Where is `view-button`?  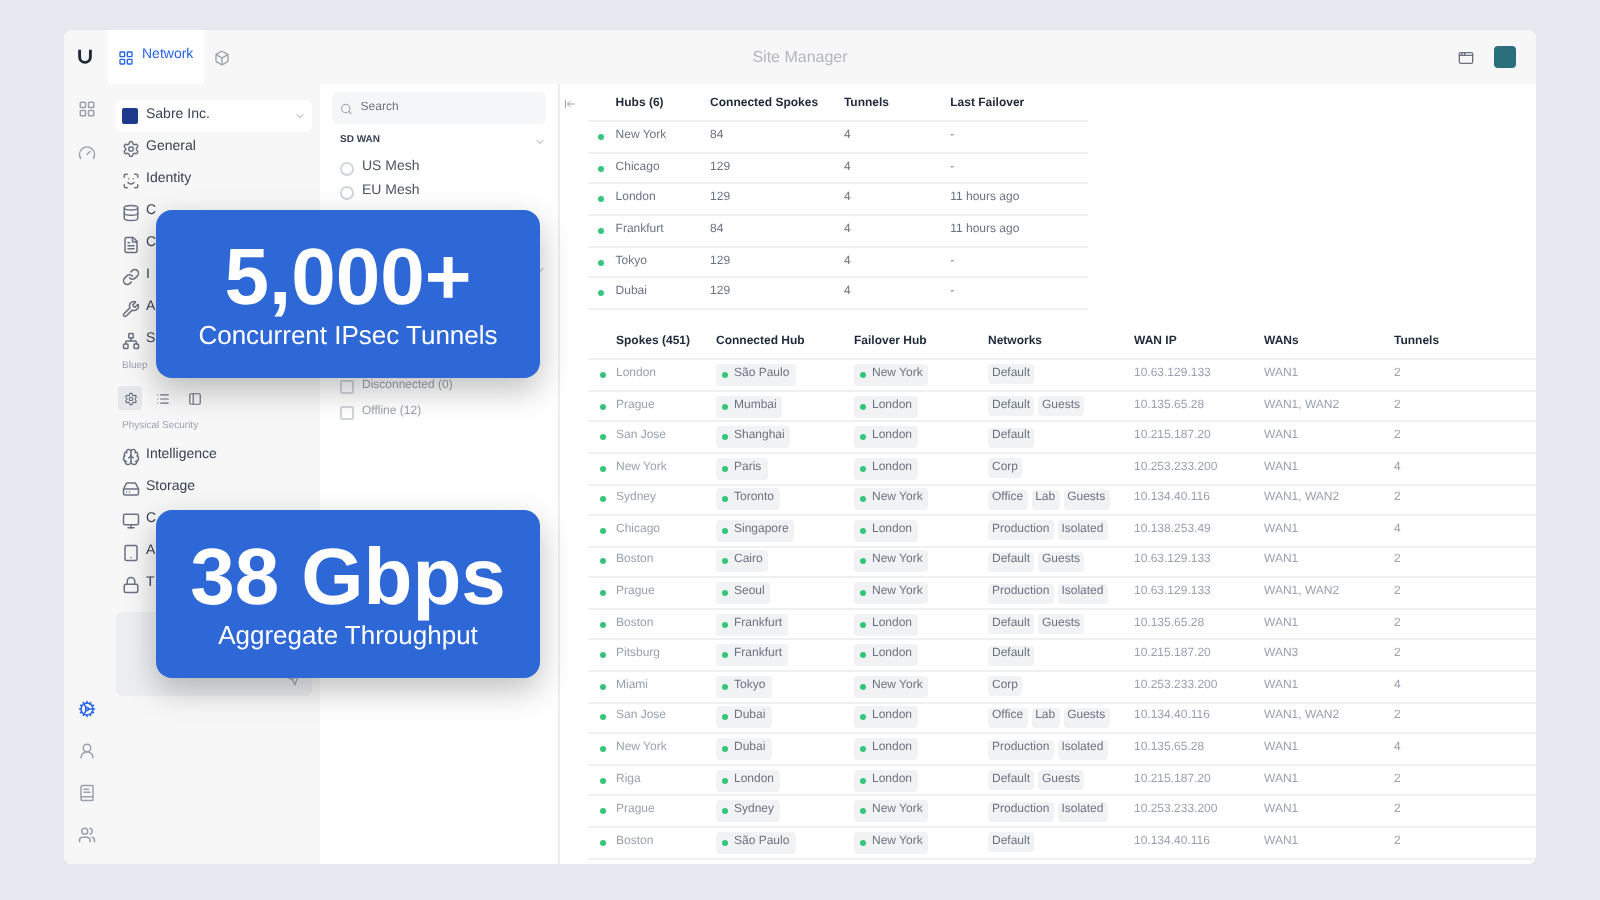
view-button is located at coordinates (130, 398).